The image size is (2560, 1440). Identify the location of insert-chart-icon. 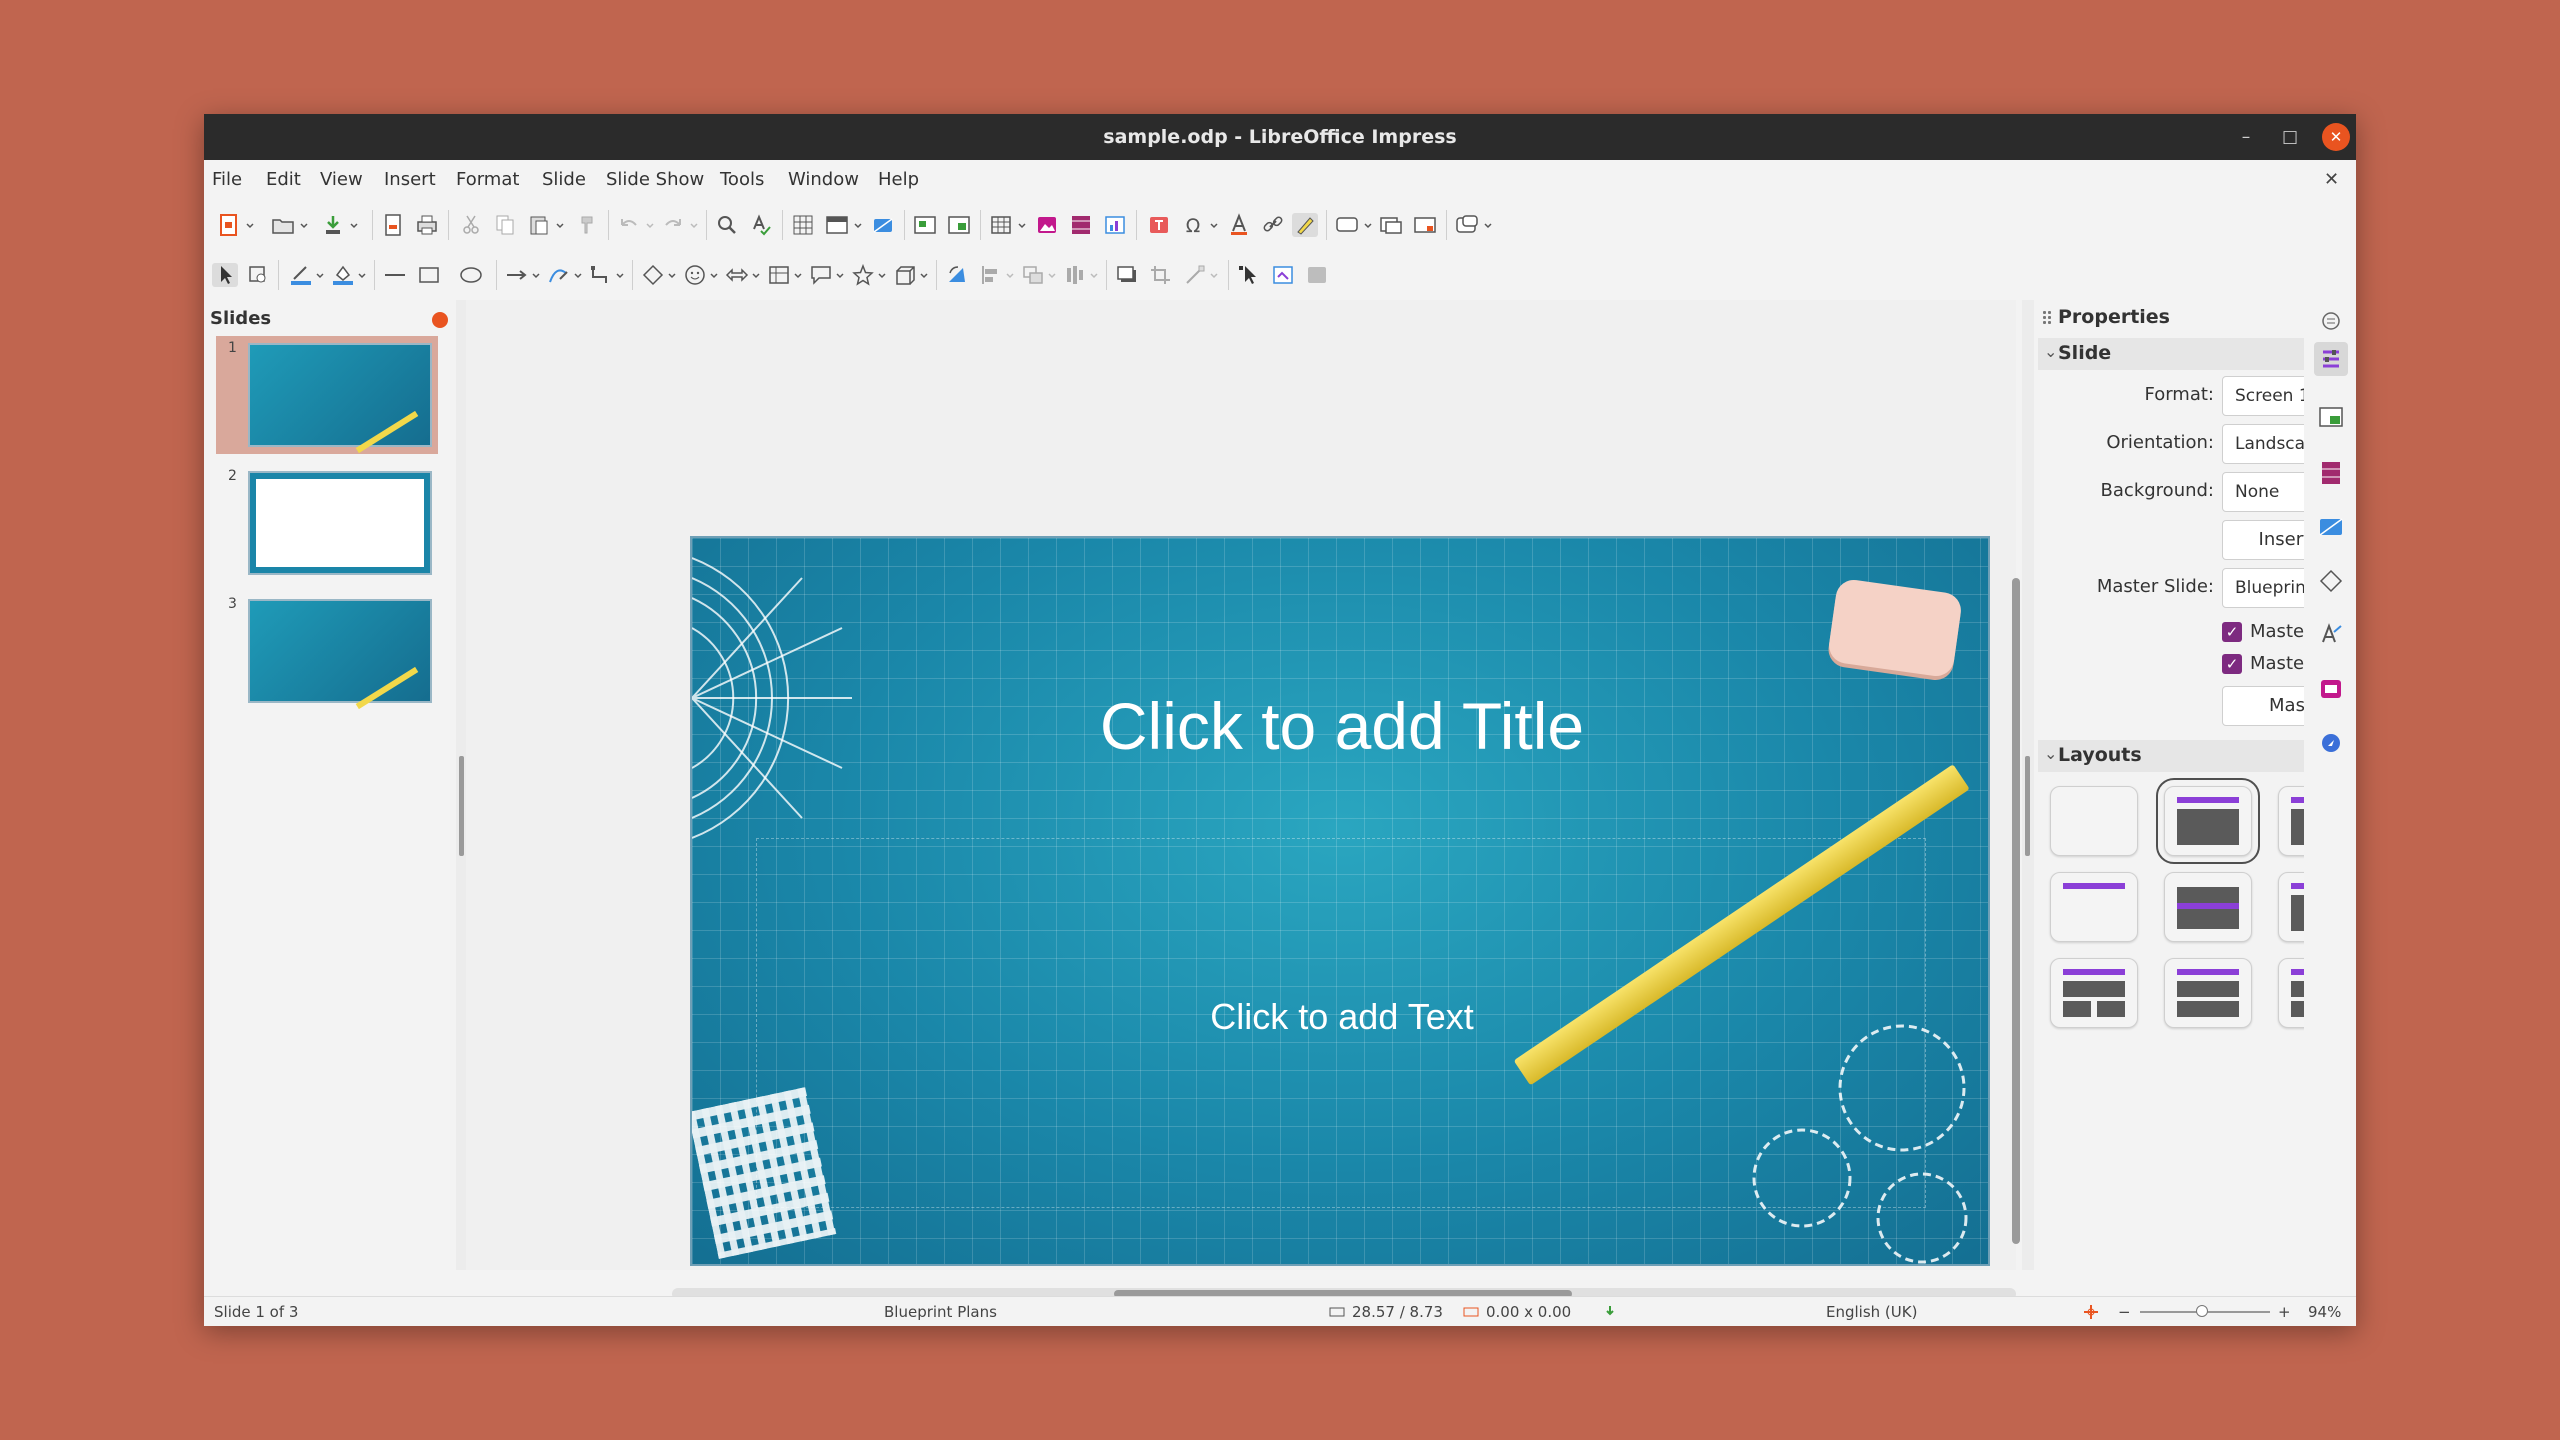
(1115, 225).